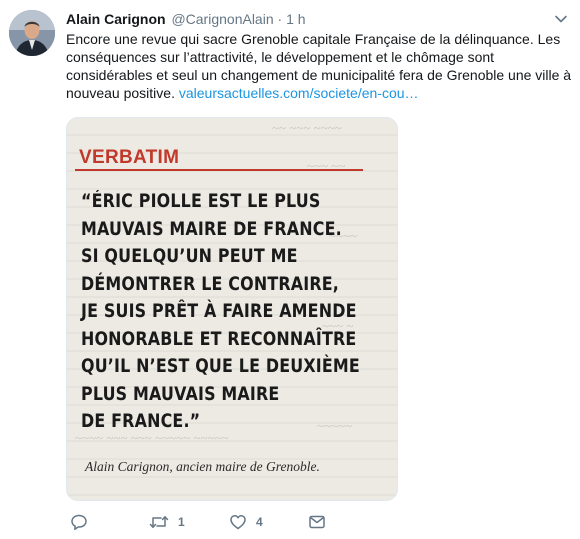 This screenshot has width=580, height=539. What do you see at coordinates (219, 170) in the screenshot?
I see `divider` at bounding box center [219, 170].